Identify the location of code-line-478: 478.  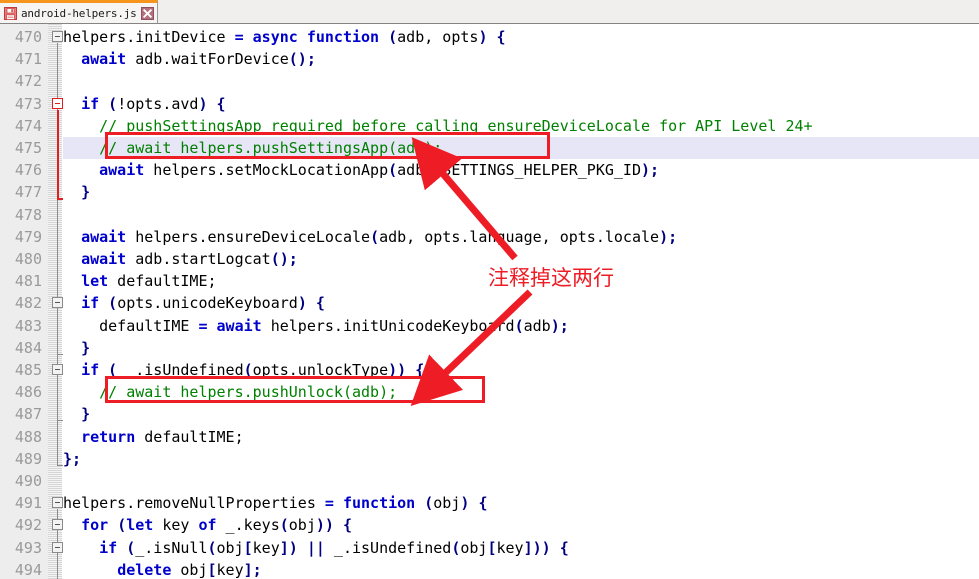
(489, 215).